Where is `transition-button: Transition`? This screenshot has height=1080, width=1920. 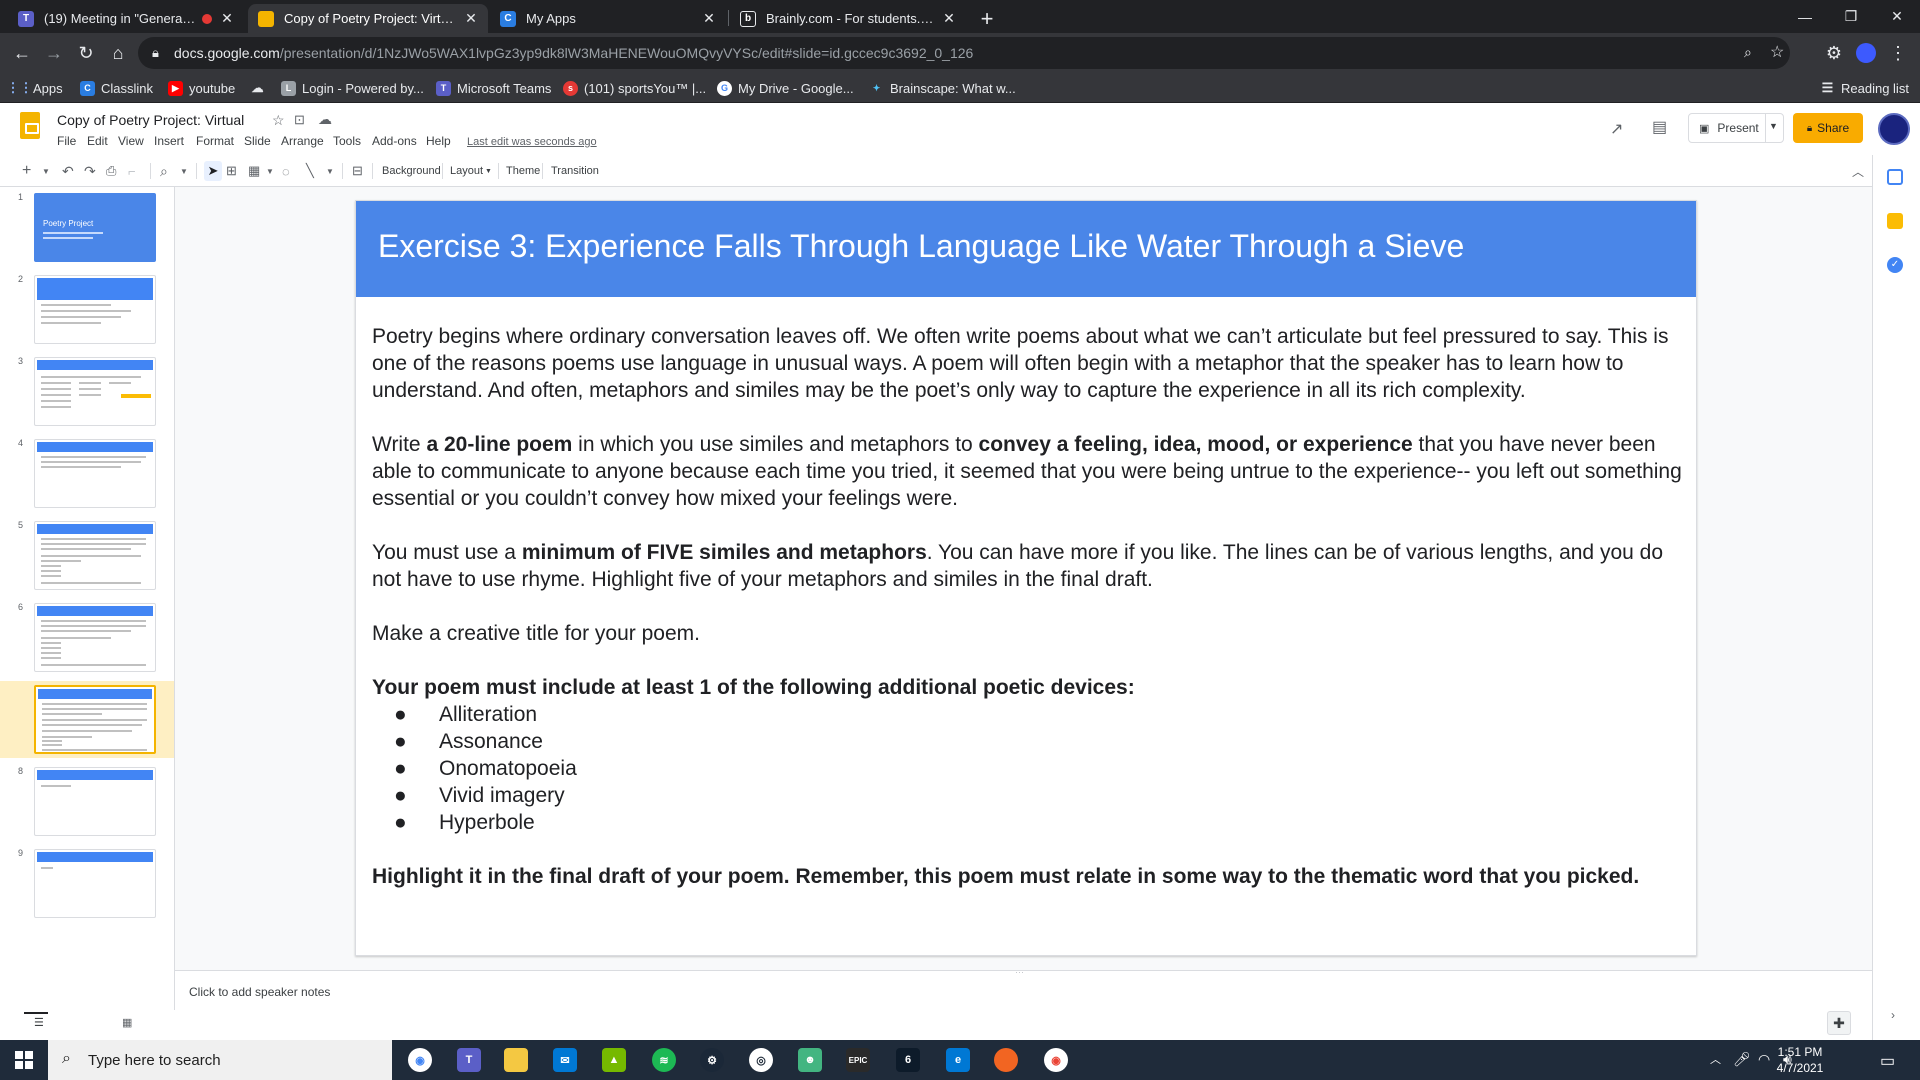 transition-button: Transition is located at coordinates (575, 171).